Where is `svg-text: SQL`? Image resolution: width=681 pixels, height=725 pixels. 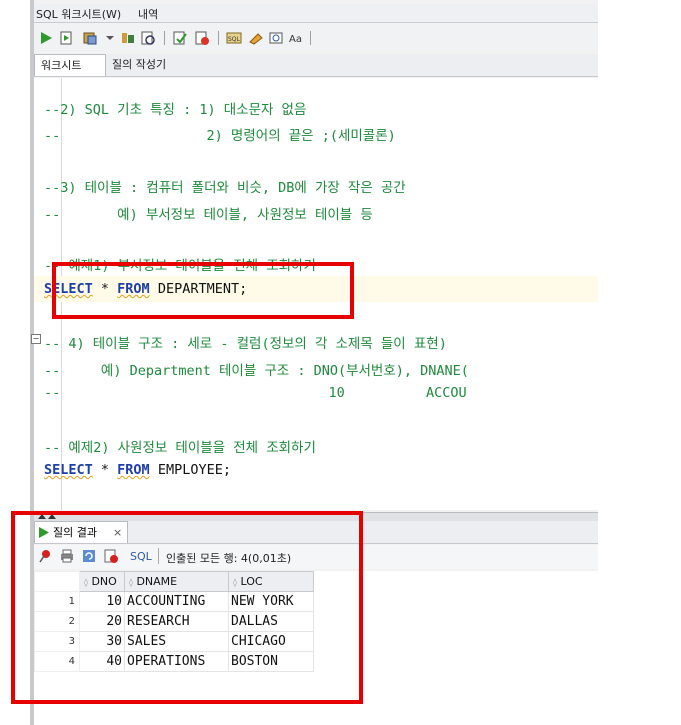 svg-text: SQL is located at coordinates (234, 39).